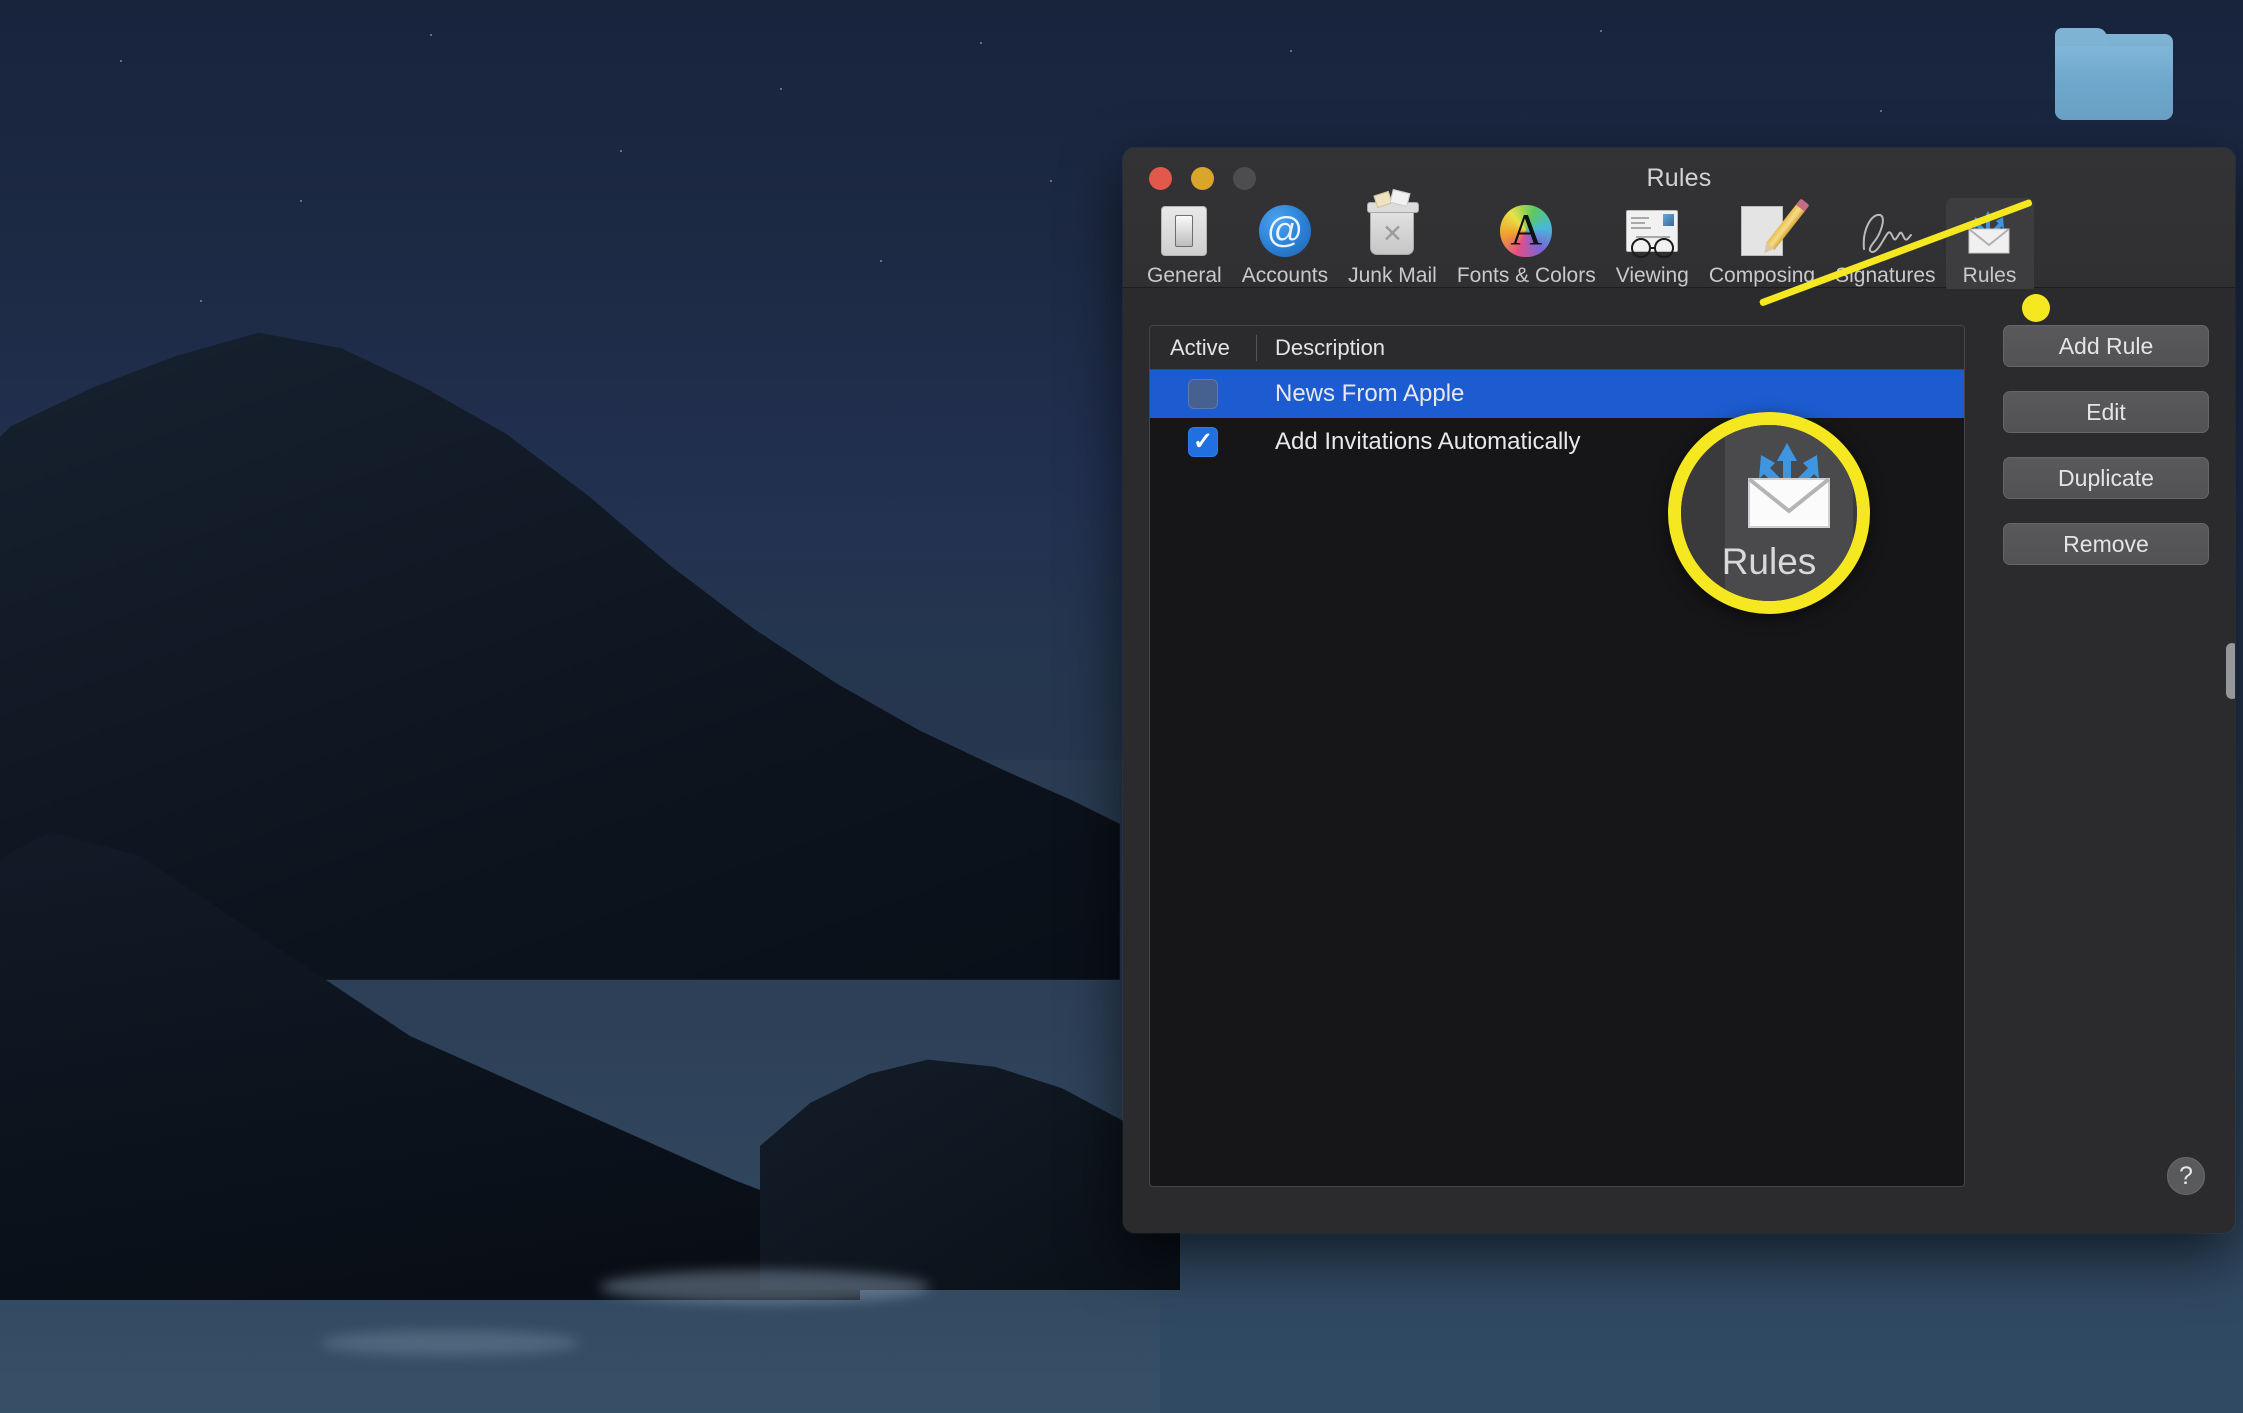 This screenshot has height=1413, width=2243. What do you see at coordinates (1557, 394) in the screenshot?
I see `table-row: News From Apple` at bounding box center [1557, 394].